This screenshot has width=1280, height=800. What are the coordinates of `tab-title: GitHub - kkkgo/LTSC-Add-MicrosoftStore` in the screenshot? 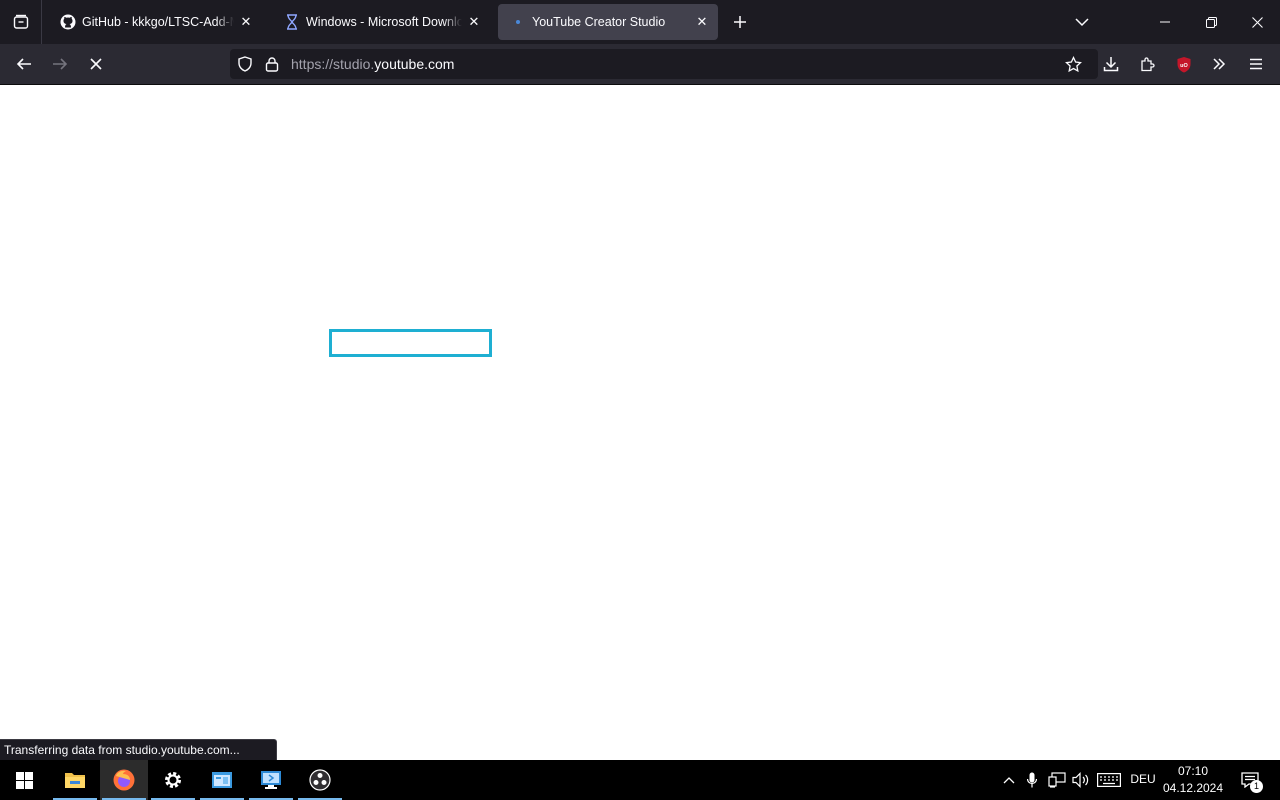 It's located at (158, 22).